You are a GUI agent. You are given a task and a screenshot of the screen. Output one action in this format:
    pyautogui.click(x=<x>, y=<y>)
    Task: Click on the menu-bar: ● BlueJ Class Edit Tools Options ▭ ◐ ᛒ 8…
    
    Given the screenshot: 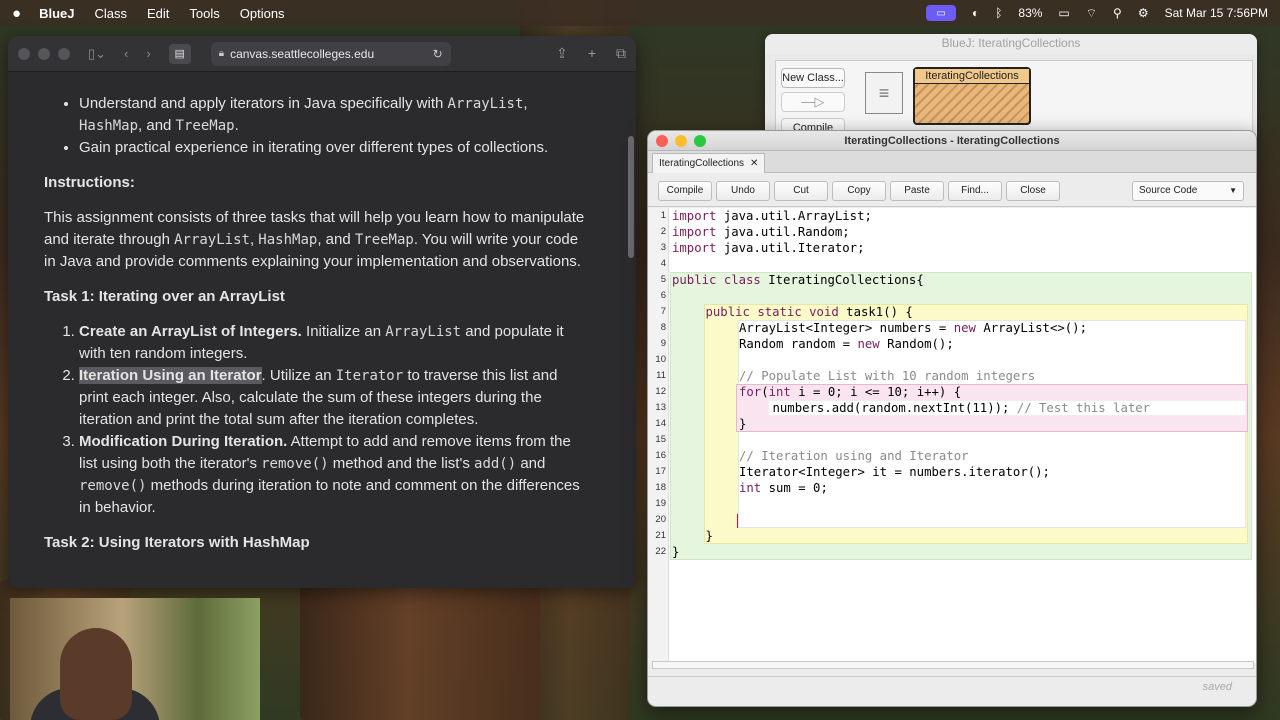 What is the action you would take?
    pyautogui.click(x=640, y=13)
    